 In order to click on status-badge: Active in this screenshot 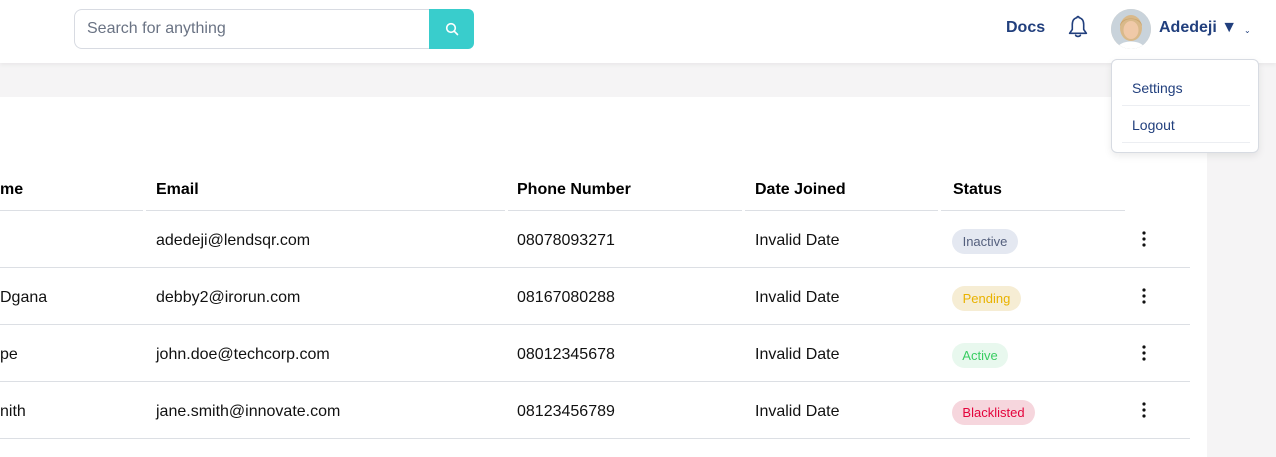, I will do `click(980, 355)`.